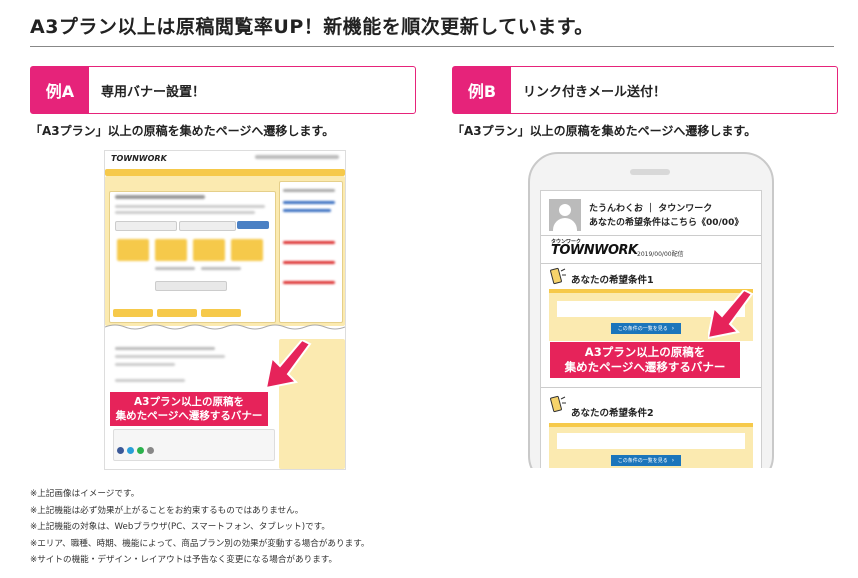 The image size is (858, 578). Describe the element at coordinates (225, 172) in the screenshot. I see `site-nav-bar` at that location.